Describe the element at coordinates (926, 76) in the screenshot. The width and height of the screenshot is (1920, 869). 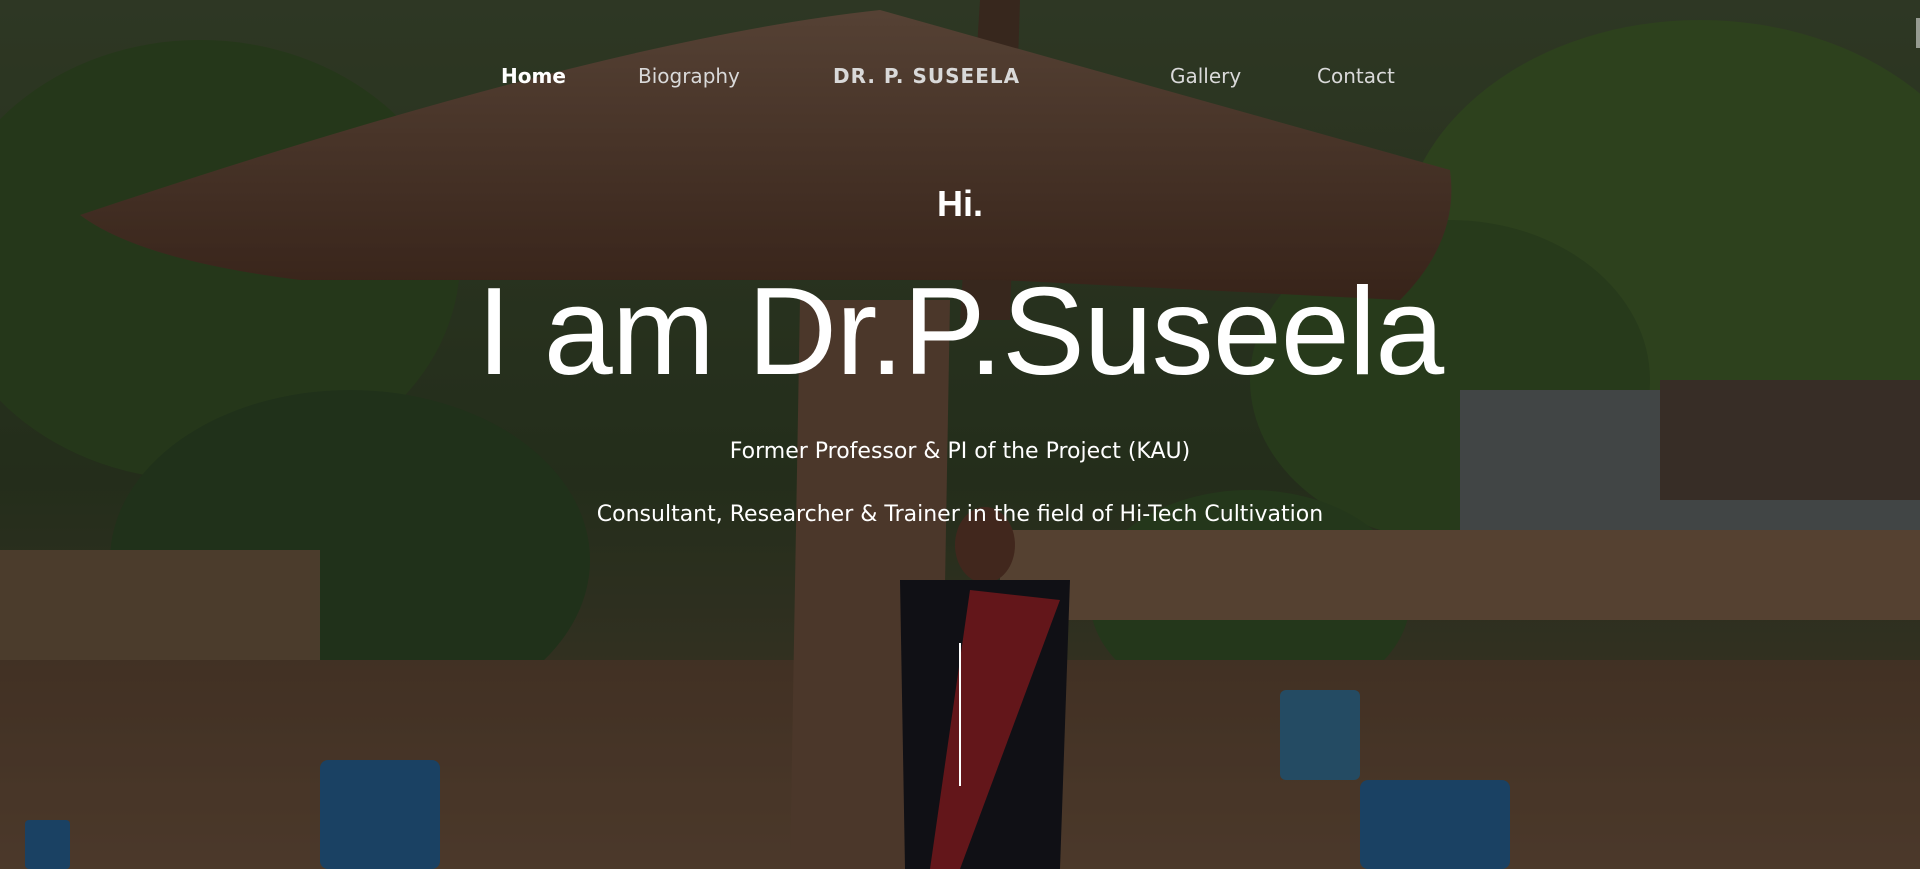
I see `site-brand-logo: DR. P. SUSEELA` at that location.